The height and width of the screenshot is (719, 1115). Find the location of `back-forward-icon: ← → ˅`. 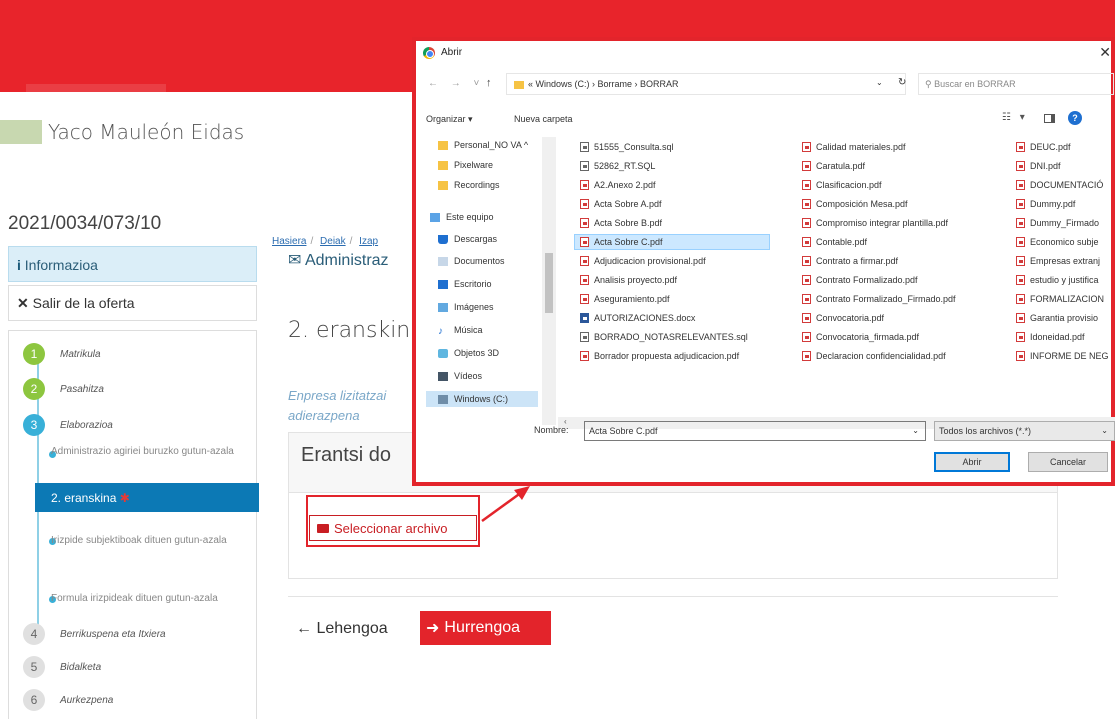

back-forward-icon: ← → ˅ is located at coordinates (456, 83).